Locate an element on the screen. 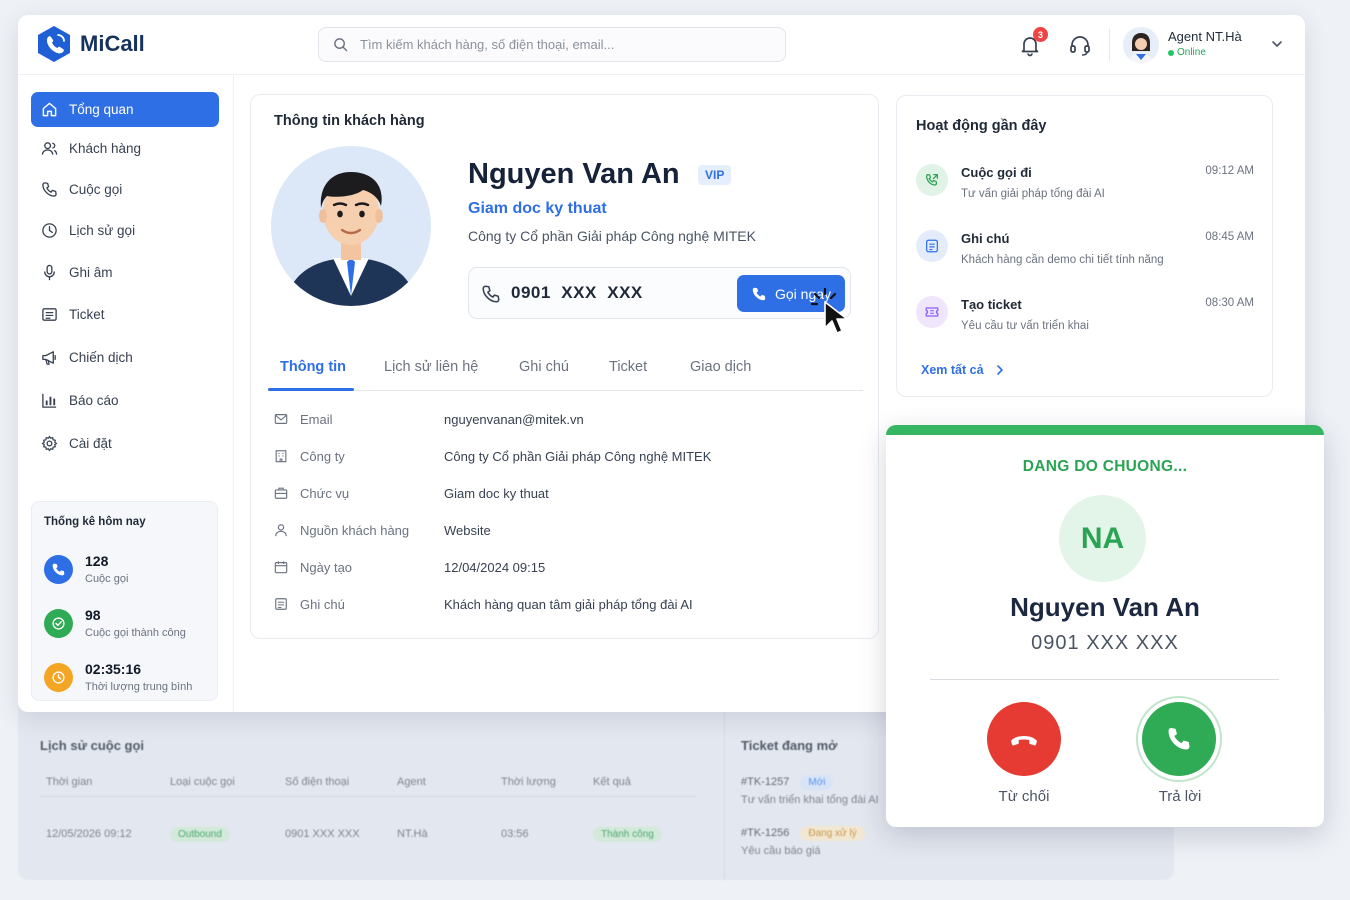 Image resolution: width=1350 pixels, height=900 pixels. logo: MiCall is located at coordinates (89, 44).